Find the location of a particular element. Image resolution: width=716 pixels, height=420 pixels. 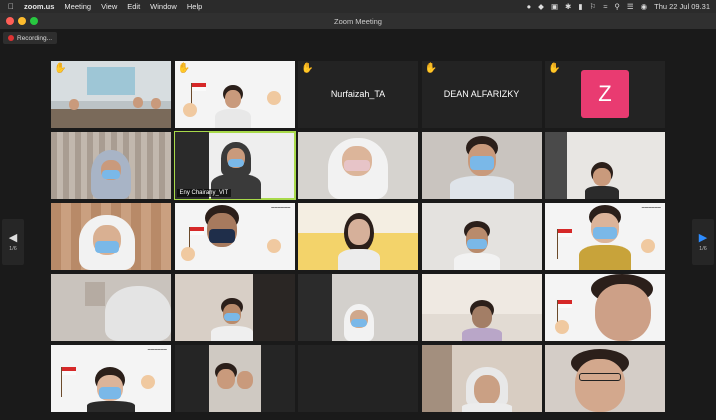

minimize-window-button is located at coordinates (22, 21).